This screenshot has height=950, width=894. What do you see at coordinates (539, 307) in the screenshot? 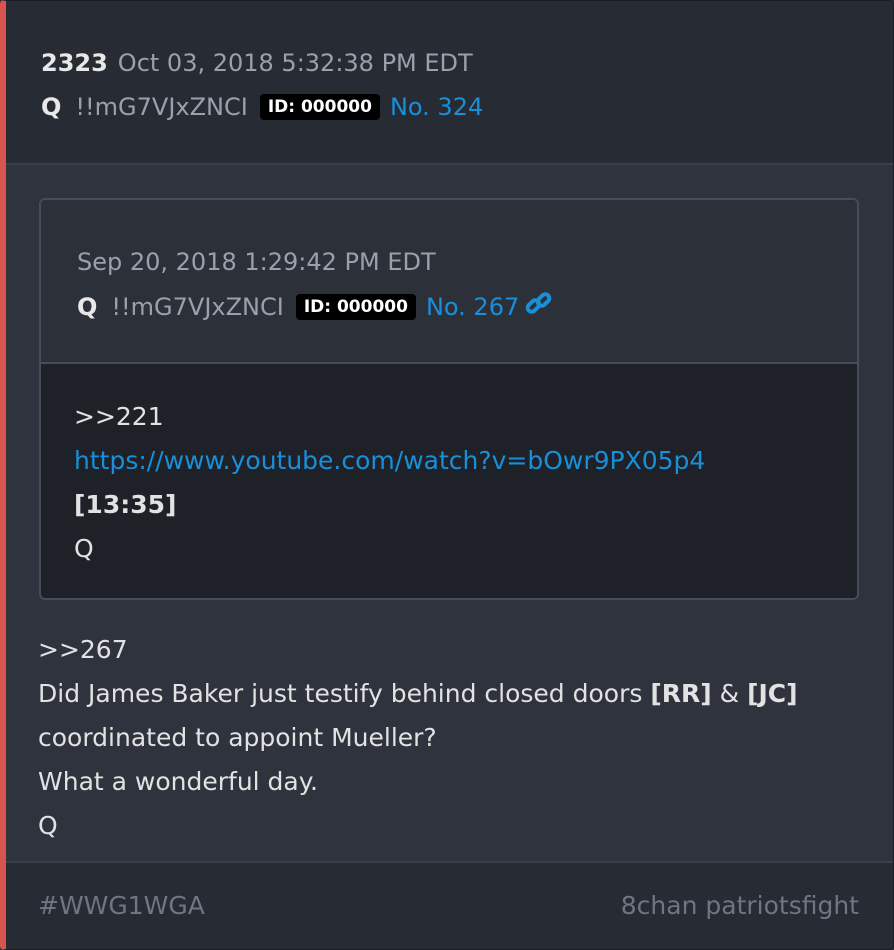
I see `link-icon` at bounding box center [539, 307].